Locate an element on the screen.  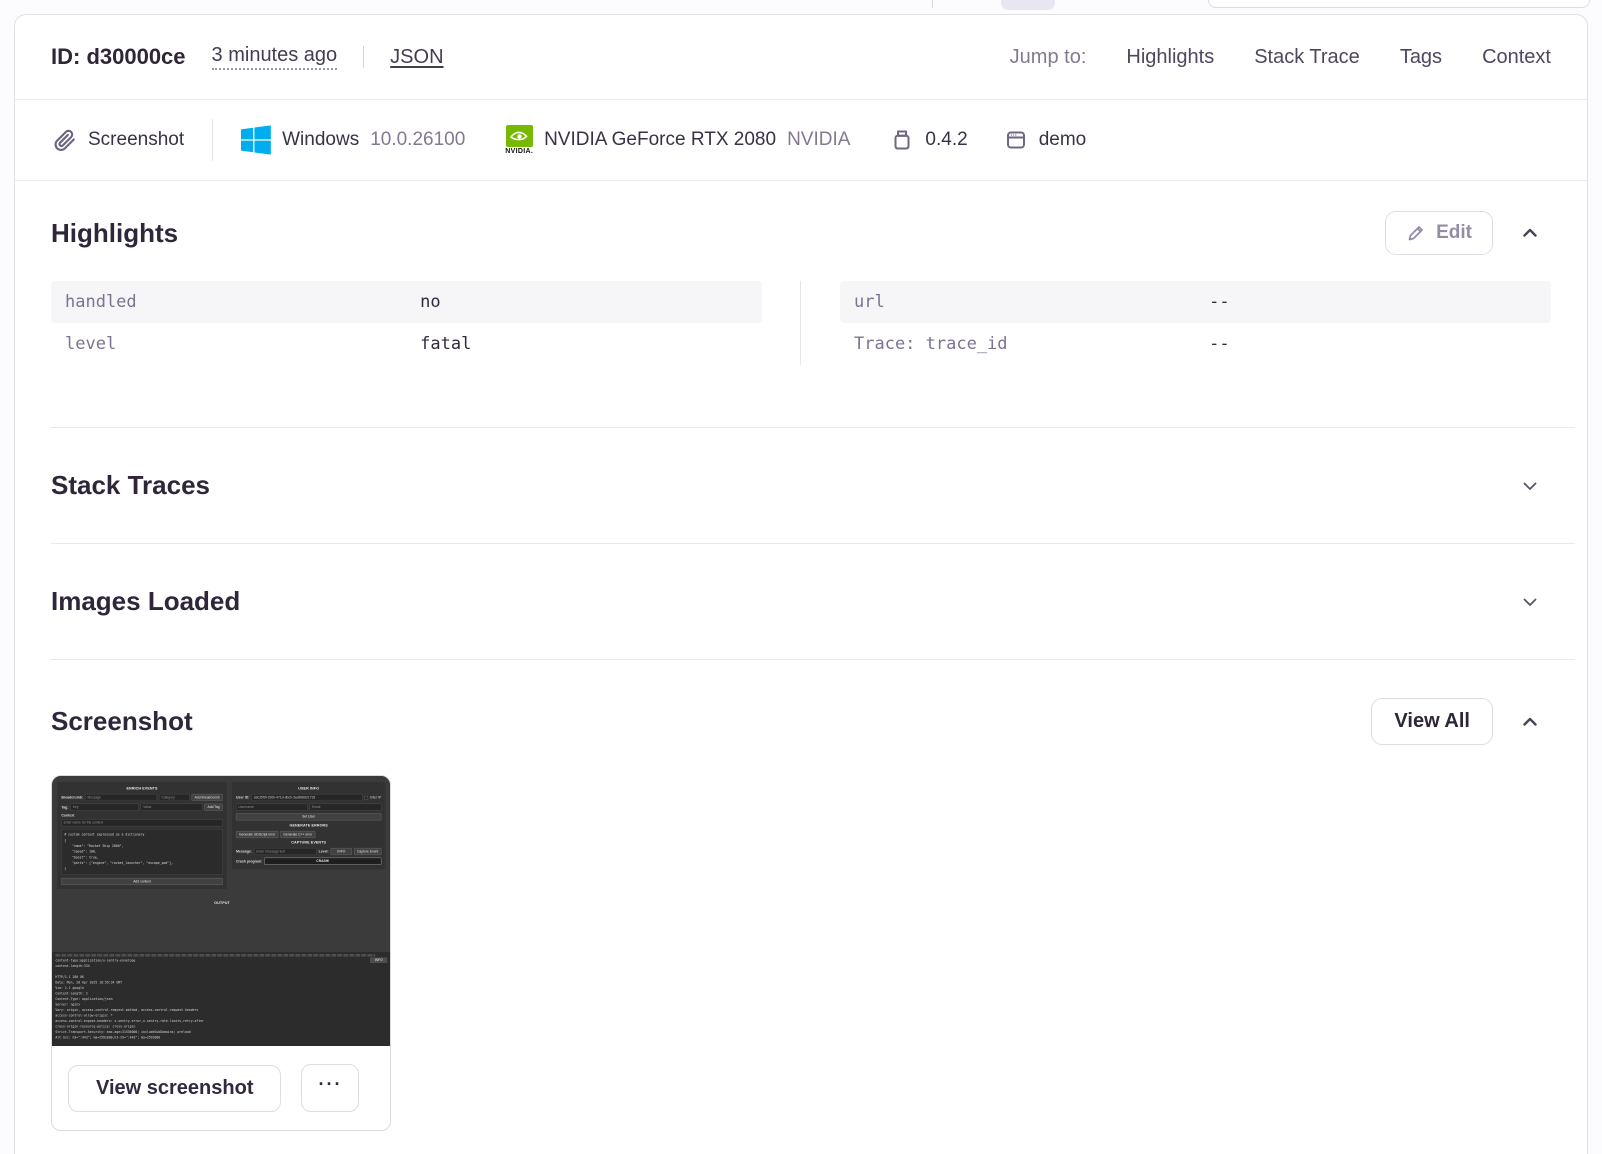
release-context: 0.4.2 is located at coordinates (929, 140).